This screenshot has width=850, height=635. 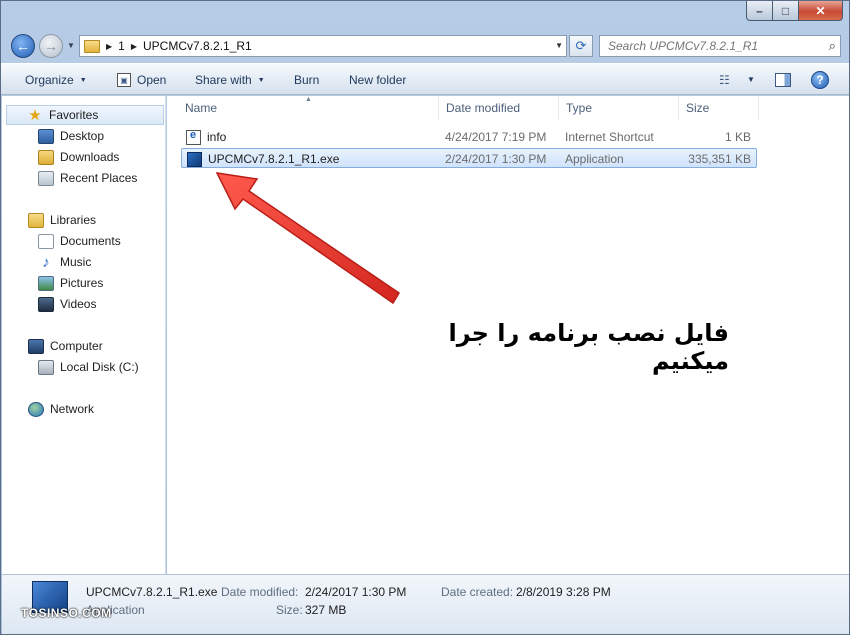 What do you see at coordinates (206, 137) in the screenshot?
I see `file-name-cell: info` at bounding box center [206, 137].